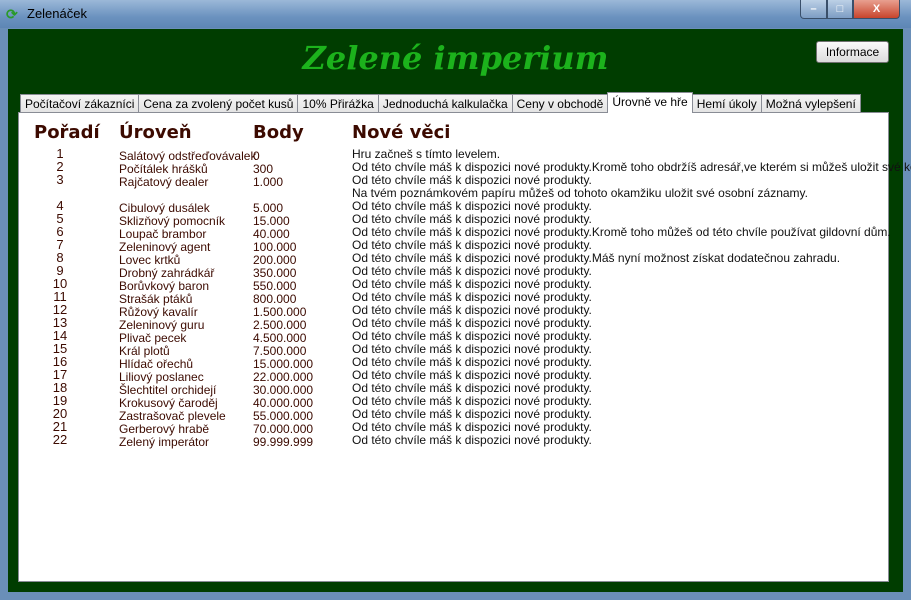 Image resolution: width=911 pixels, height=600 pixels. Describe the element at coordinates (455, 58) in the screenshot. I see `logo: Zelené imperium` at that location.